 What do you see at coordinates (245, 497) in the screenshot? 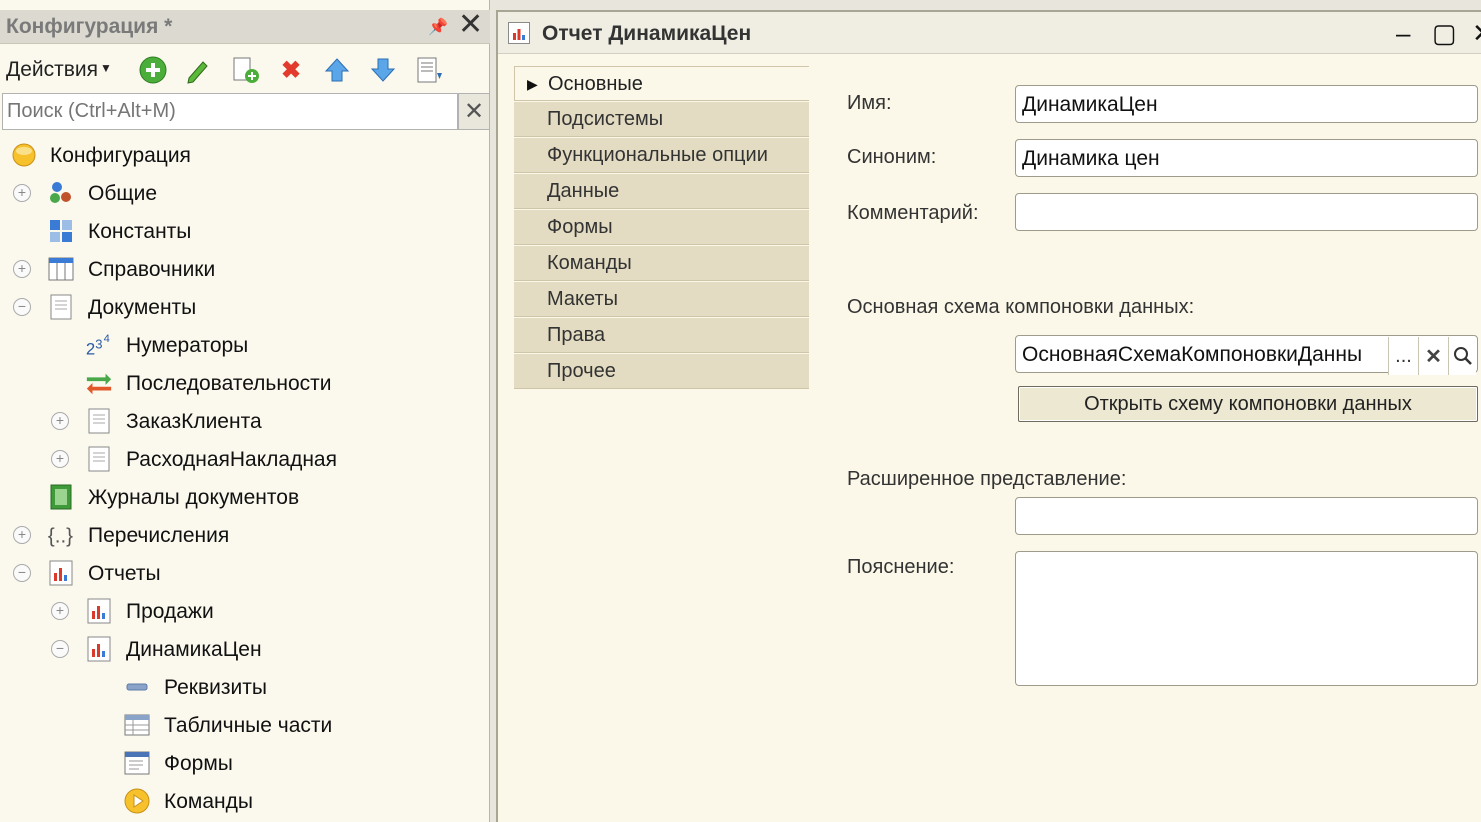
I see `tree-item: Журналы документов` at bounding box center [245, 497].